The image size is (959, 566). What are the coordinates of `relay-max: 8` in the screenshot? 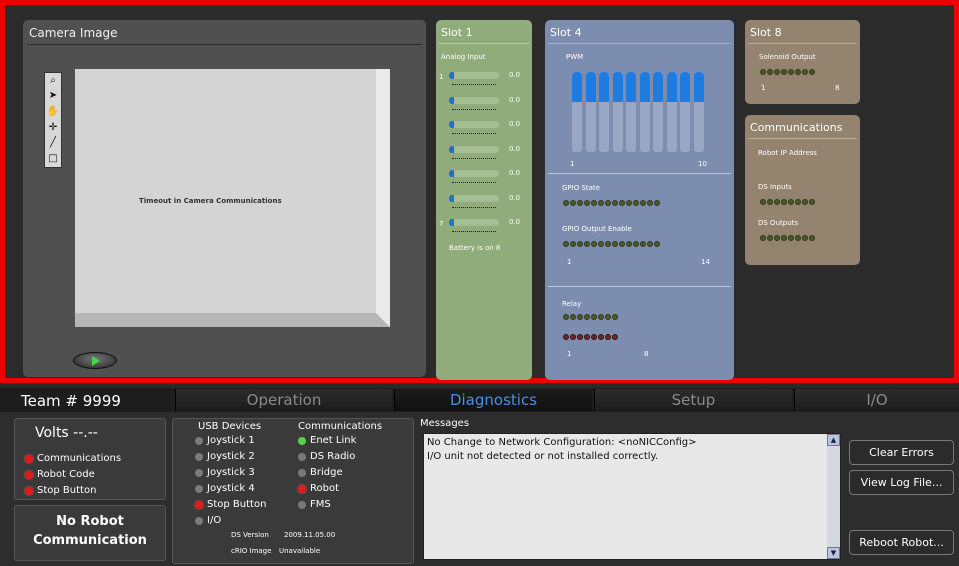 It's located at (646, 354).